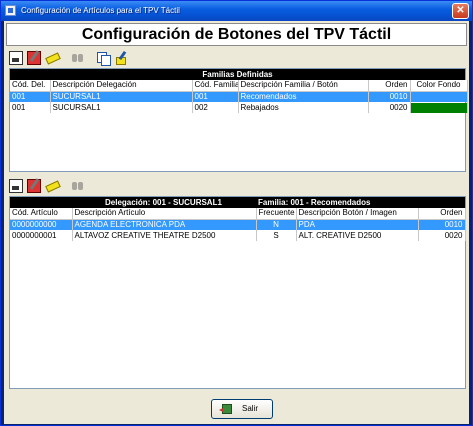  Describe the element at coordinates (276, 214) in the screenshot. I see `col-frecuente: Frecuente` at that location.